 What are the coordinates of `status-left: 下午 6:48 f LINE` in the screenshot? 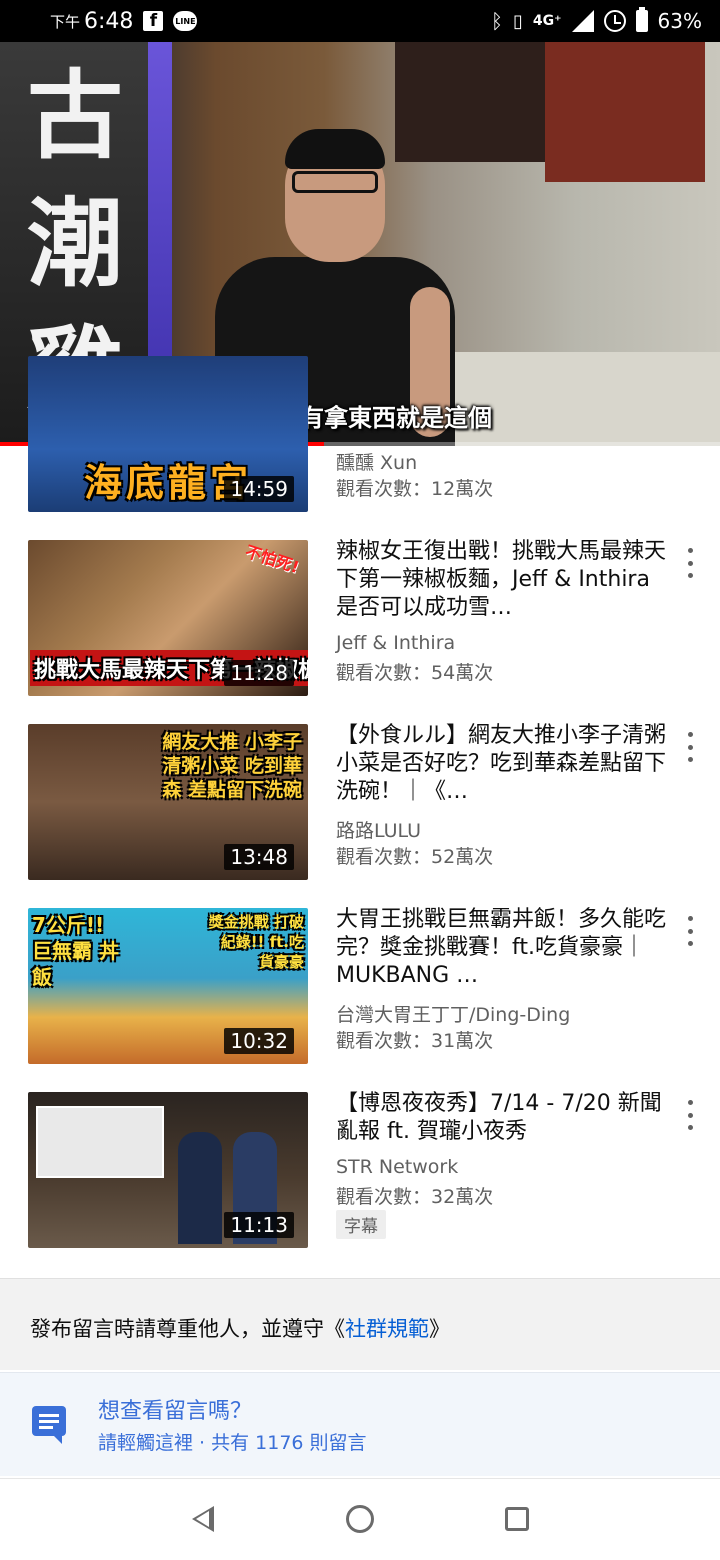 It's located at (124, 21).